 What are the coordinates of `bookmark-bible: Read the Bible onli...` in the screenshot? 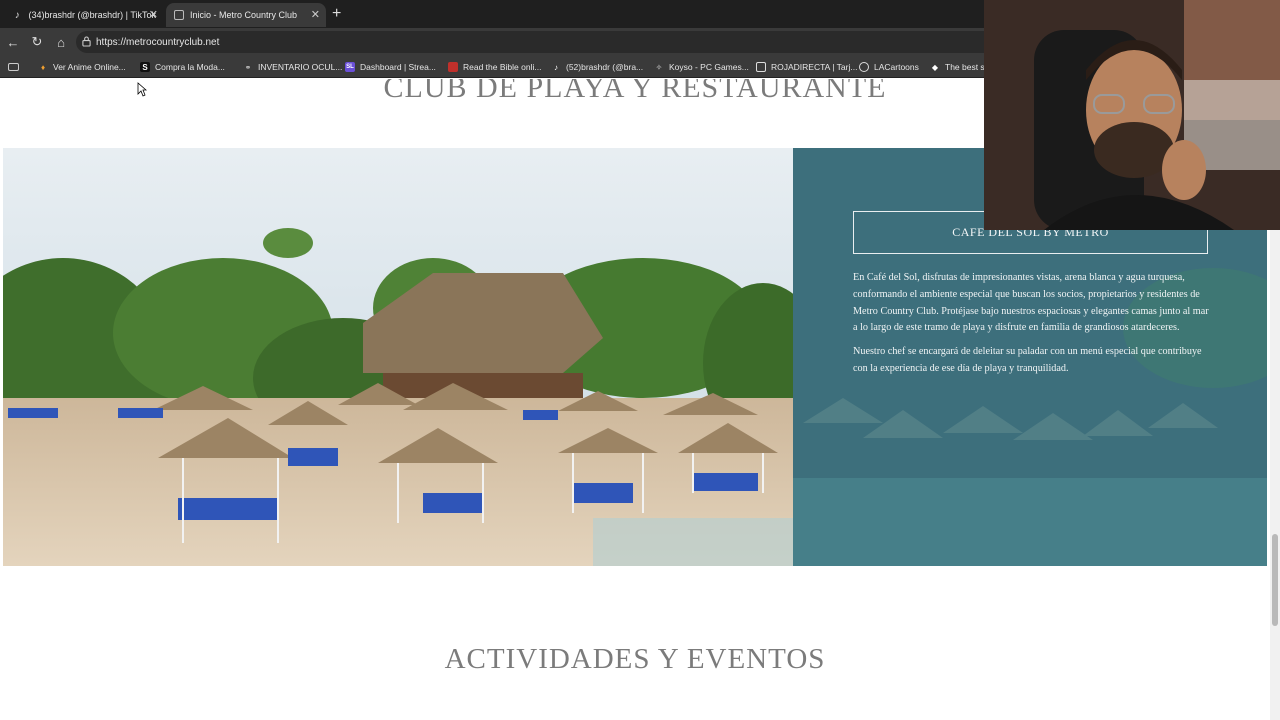 It's located at (494, 67).